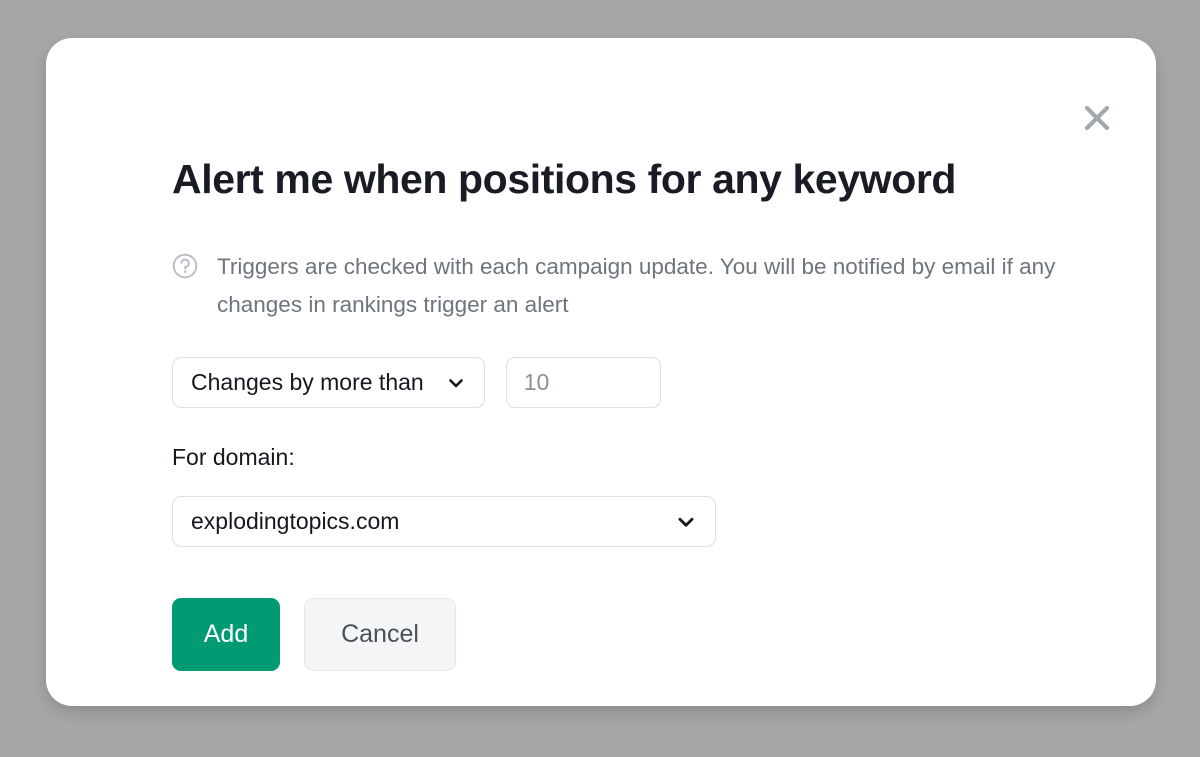  What do you see at coordinates (307, 382) in the screenshot?
I see `condition-type-select-value: Changes by more than` at bounding box center [307, 382].